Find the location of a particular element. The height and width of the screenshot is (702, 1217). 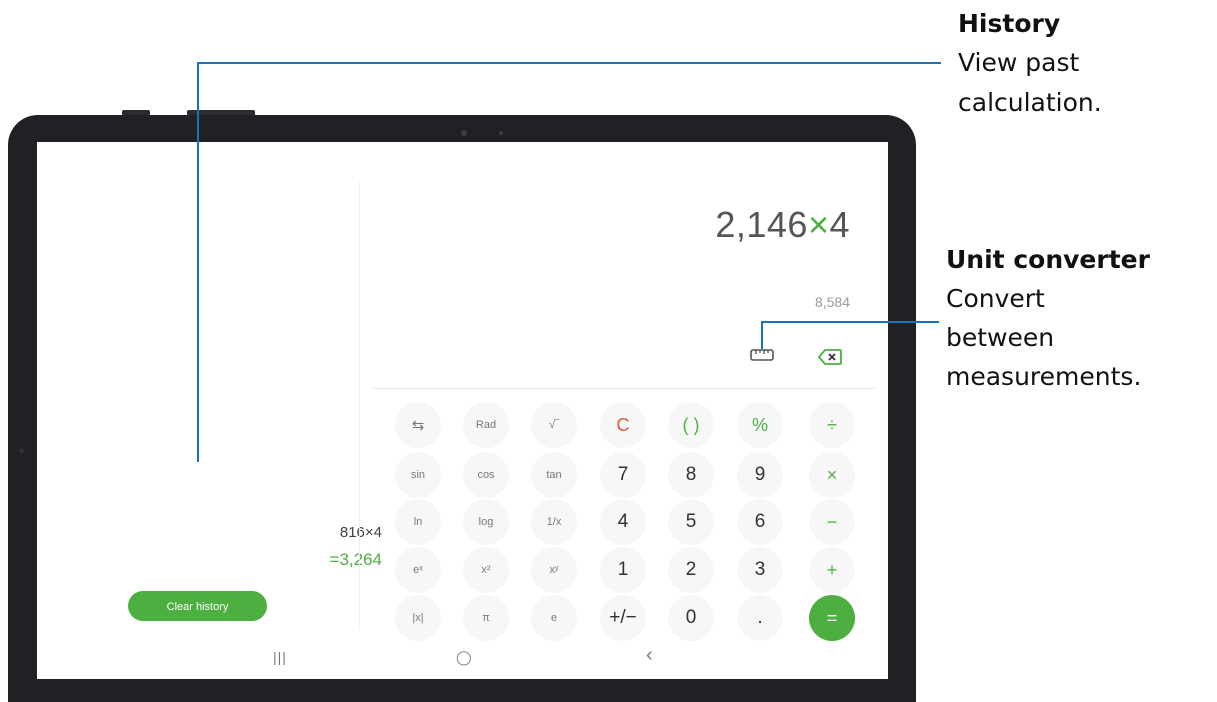

minus-key: − is located at coordinates (832, 522).